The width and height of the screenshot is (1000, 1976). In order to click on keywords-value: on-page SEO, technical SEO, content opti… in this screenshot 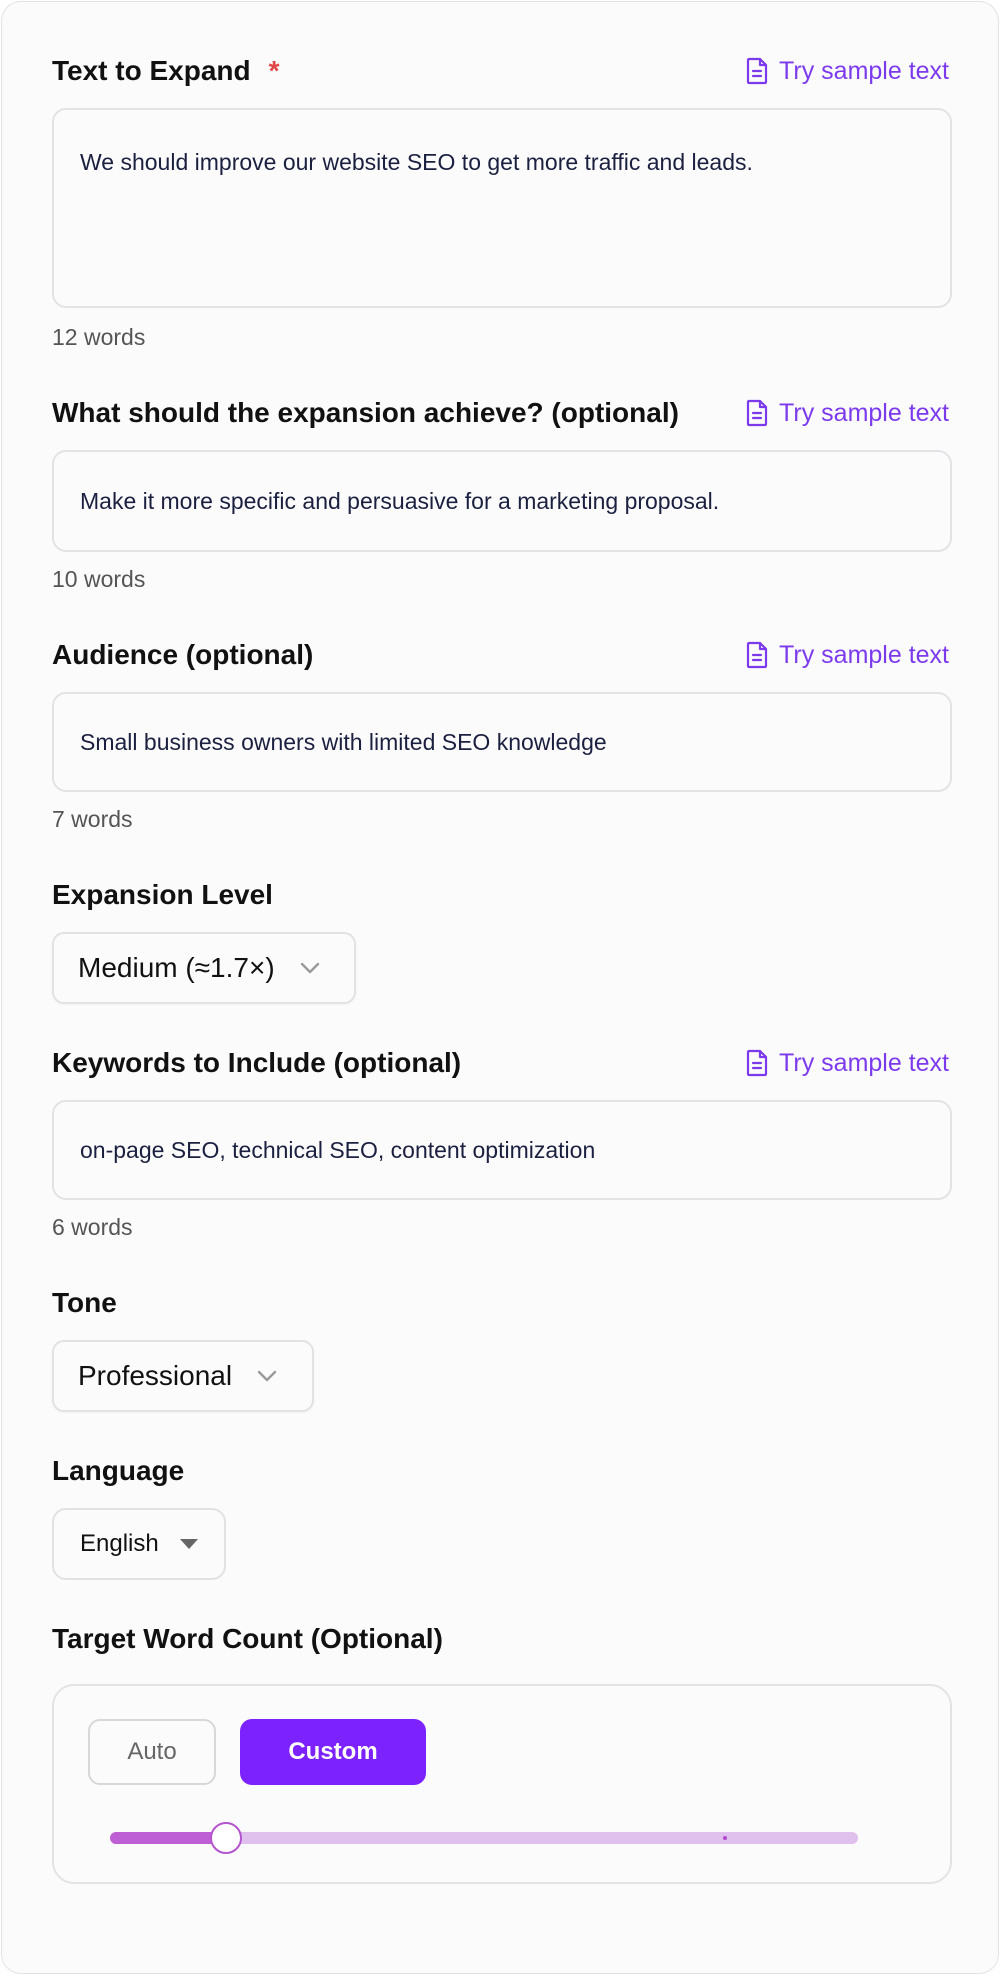, I will do `click(338, 1150)`.